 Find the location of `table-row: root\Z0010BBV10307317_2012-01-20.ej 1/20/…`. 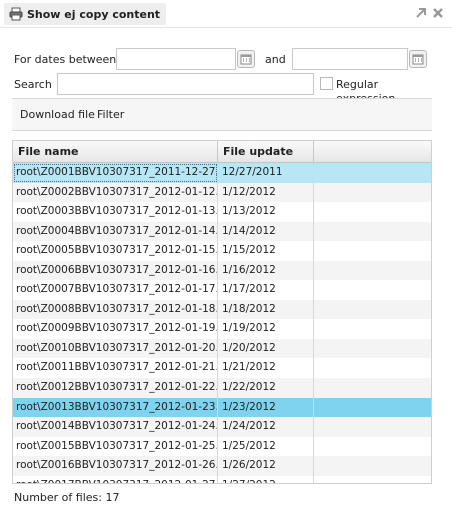

table-row: root\Z0010BBV10307317_2012-01-20.ej 1/20/… is located at coordinates (222, 348).